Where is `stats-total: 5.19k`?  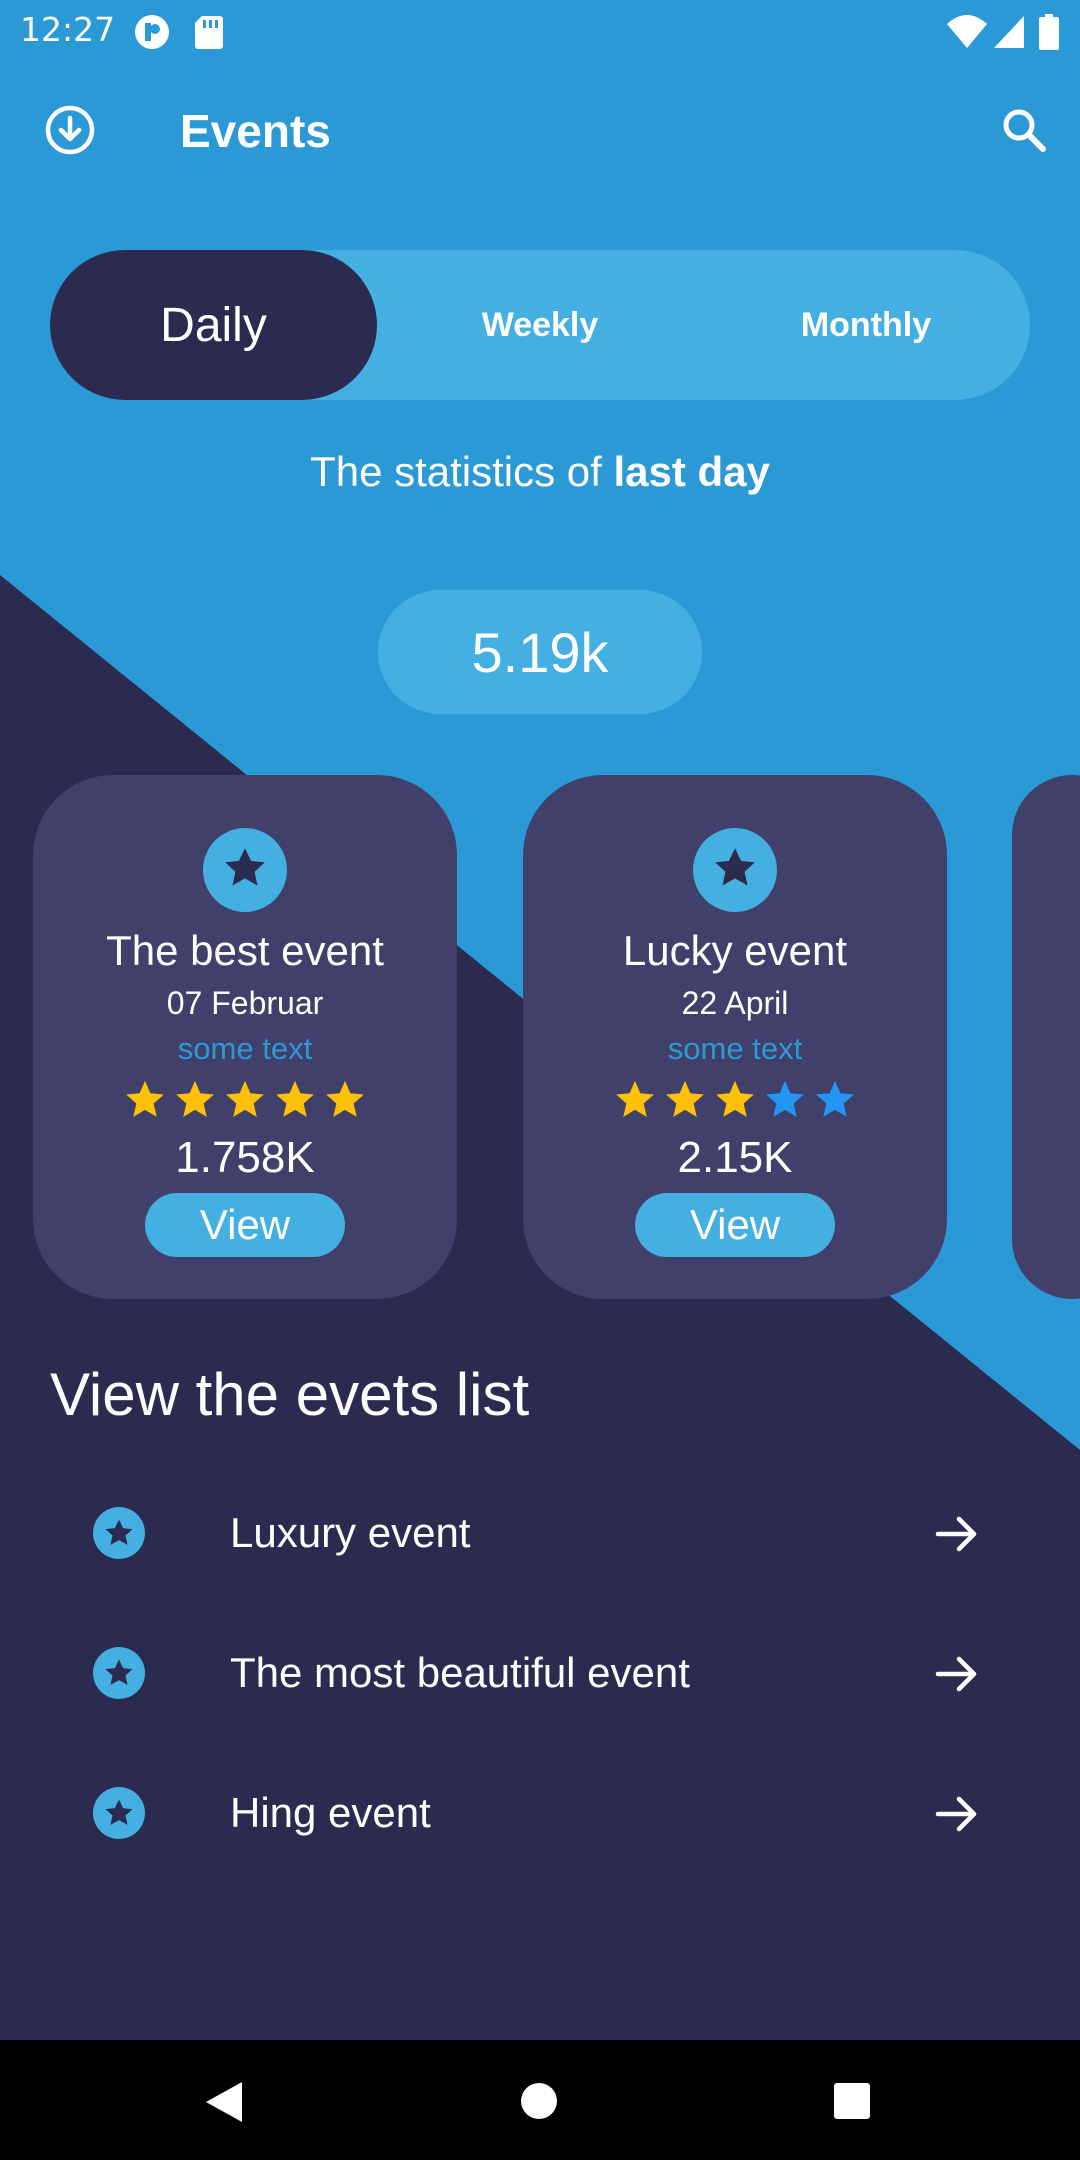 stats-total: 5.19k is located at coordinates (540, 652).